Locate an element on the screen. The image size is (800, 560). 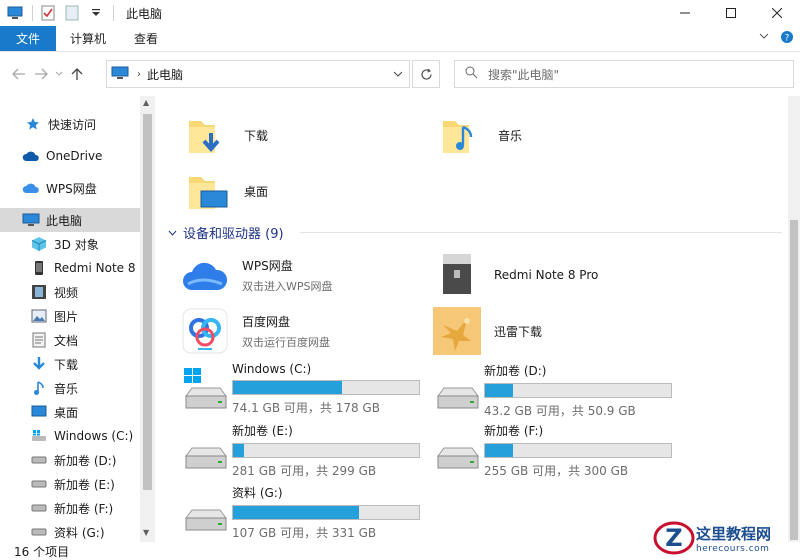
drive-tile-d: 新加卷 (D:) 43.2 GB 可用，共 50.9 GB is located at coordinates (552, 390).